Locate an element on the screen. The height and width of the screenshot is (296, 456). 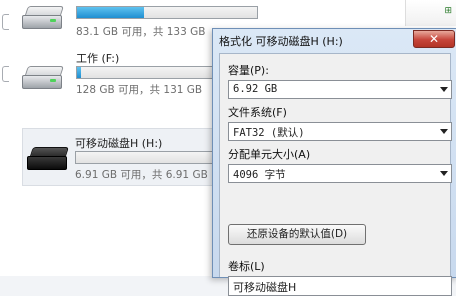
window-corner: ⊞ is located at coordinates (430, 13).